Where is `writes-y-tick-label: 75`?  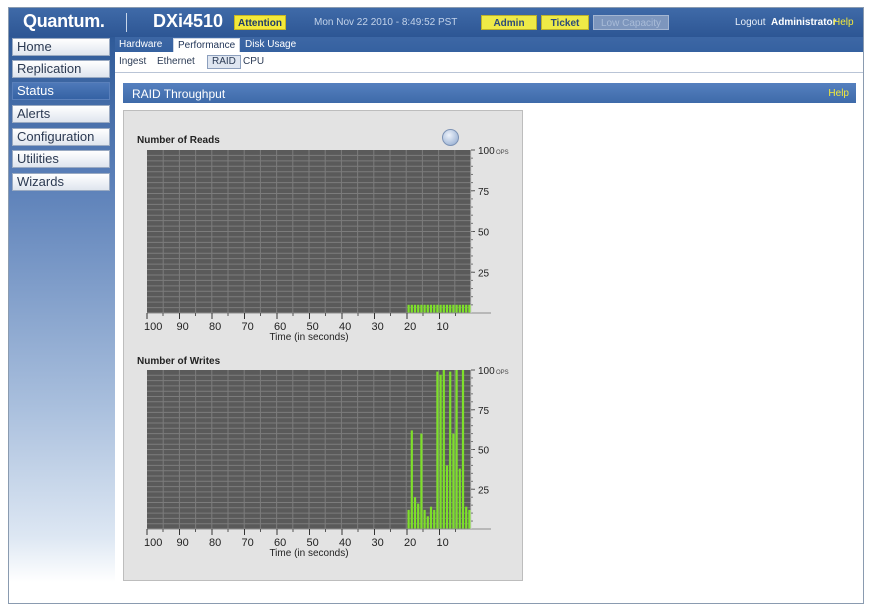
writes-y-tick-label: 75 is located at coordinates (484, 411).